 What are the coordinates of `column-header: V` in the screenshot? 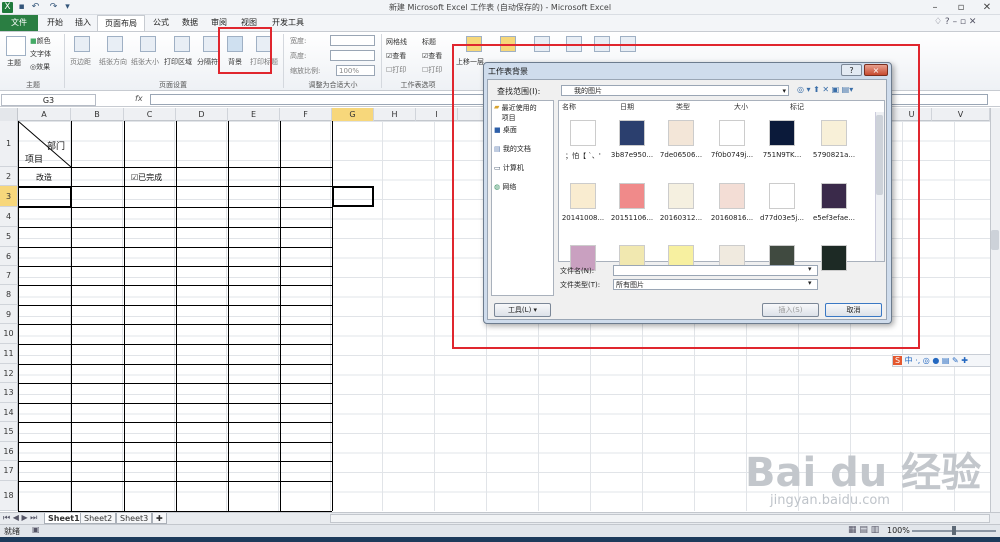 It's located at (961, 114).